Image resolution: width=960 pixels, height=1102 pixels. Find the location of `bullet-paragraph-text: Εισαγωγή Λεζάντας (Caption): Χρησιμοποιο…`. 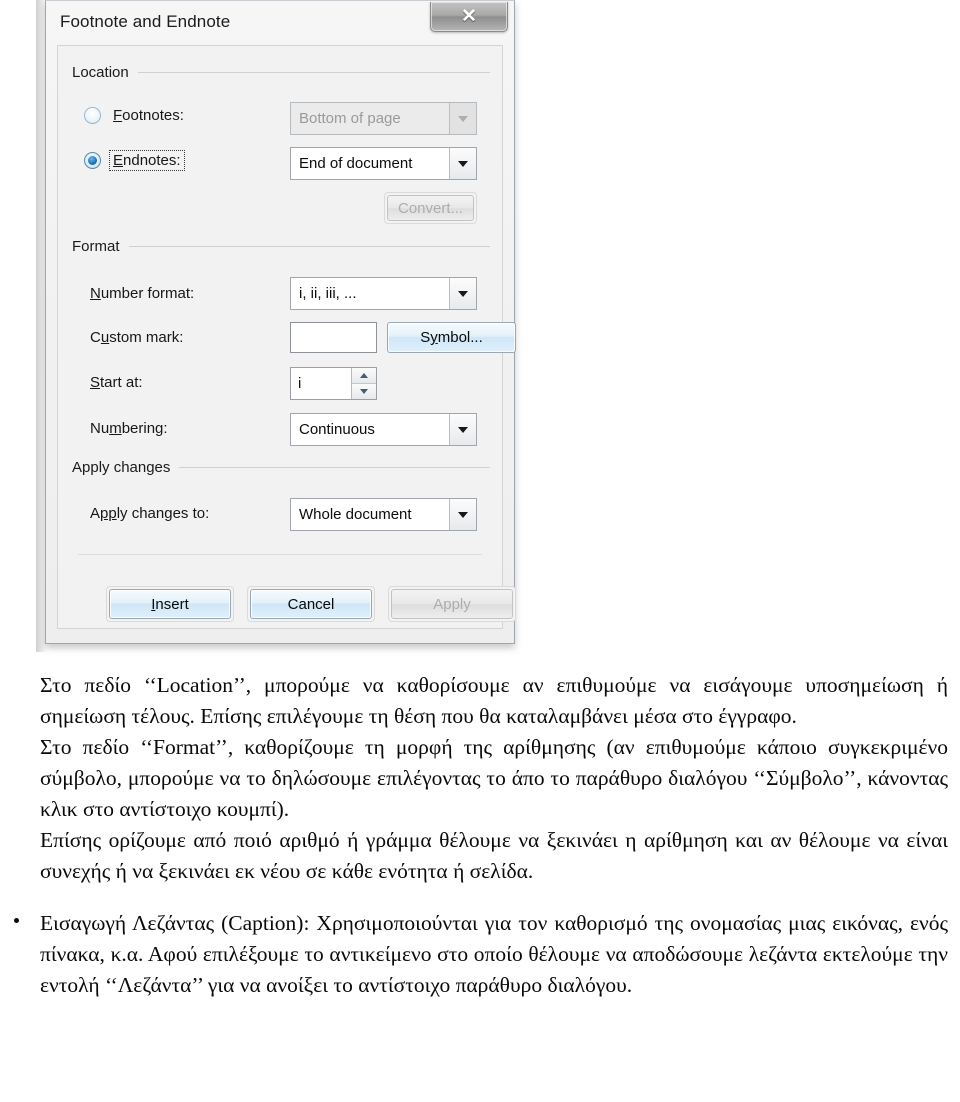

bullet-paragraph-text: Εισαγωγή Λεζάντας (Caption): Χρησιμοποιο… is located at coordinates (494, 954).